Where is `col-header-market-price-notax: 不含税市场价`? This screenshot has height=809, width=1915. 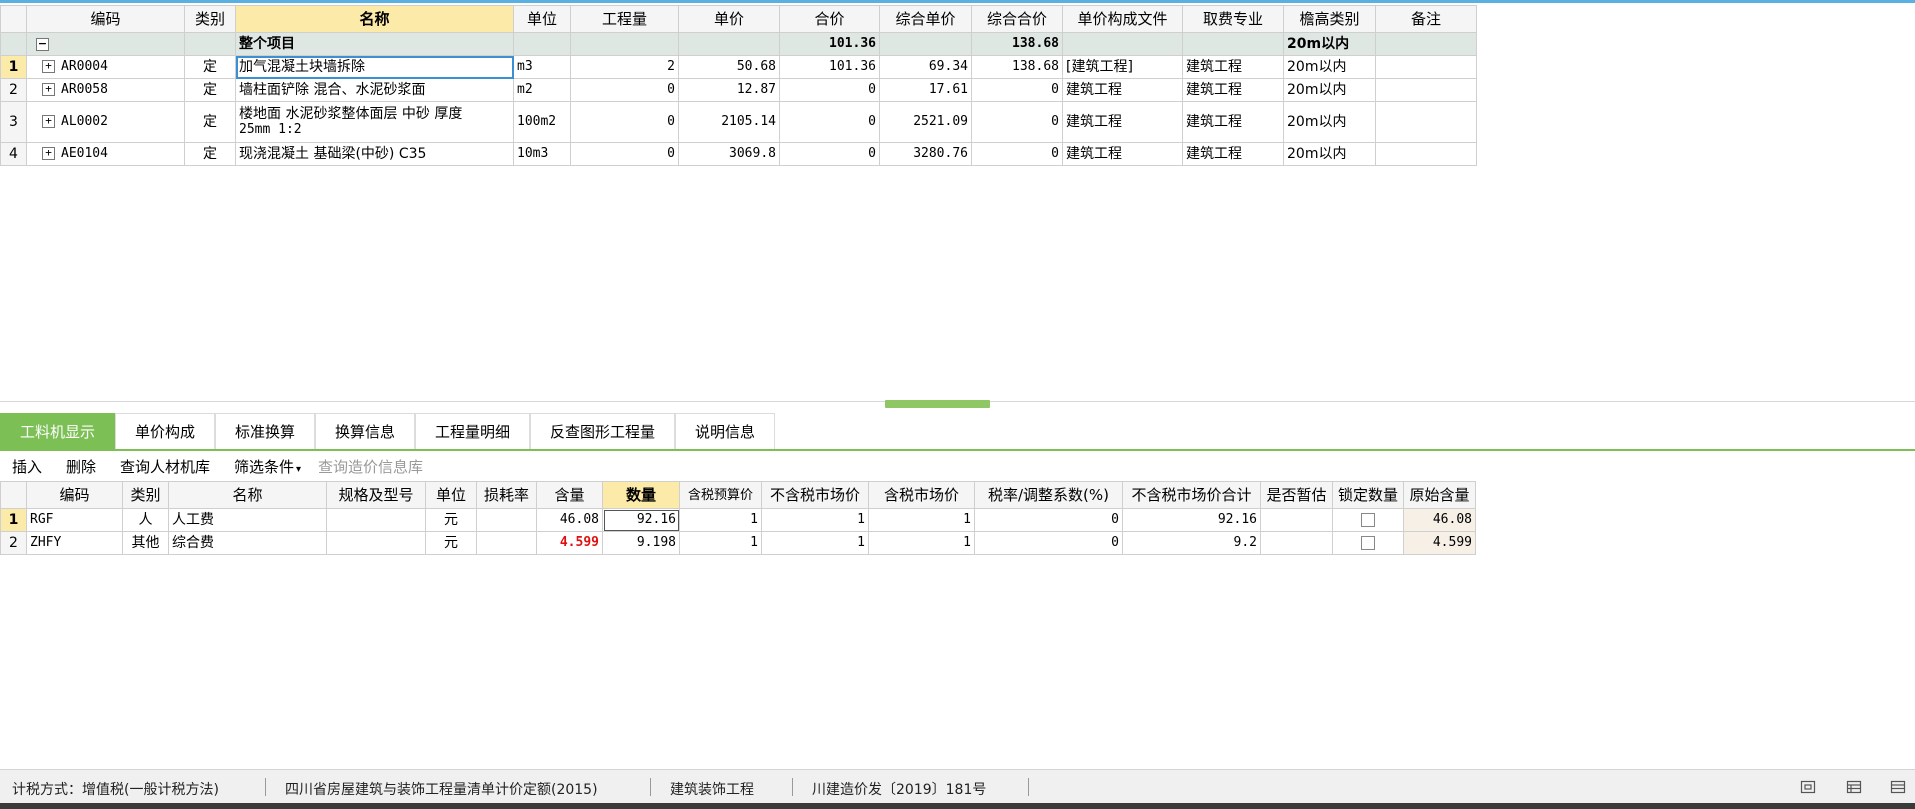 col-header-market-price-notax: 不含税市场价 is located at coordinates (815, 495).